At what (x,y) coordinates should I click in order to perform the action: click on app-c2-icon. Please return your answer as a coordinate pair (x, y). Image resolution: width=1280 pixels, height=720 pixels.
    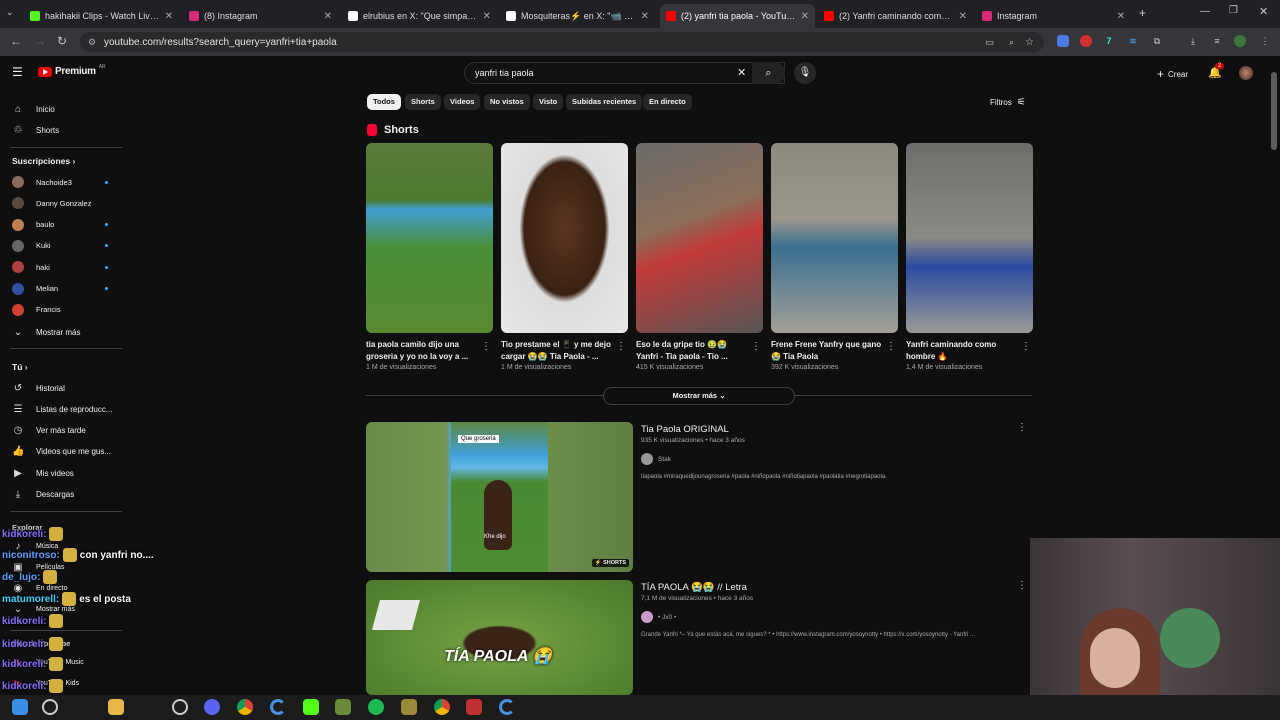
    Looking at the image, I should click on (507, 707).